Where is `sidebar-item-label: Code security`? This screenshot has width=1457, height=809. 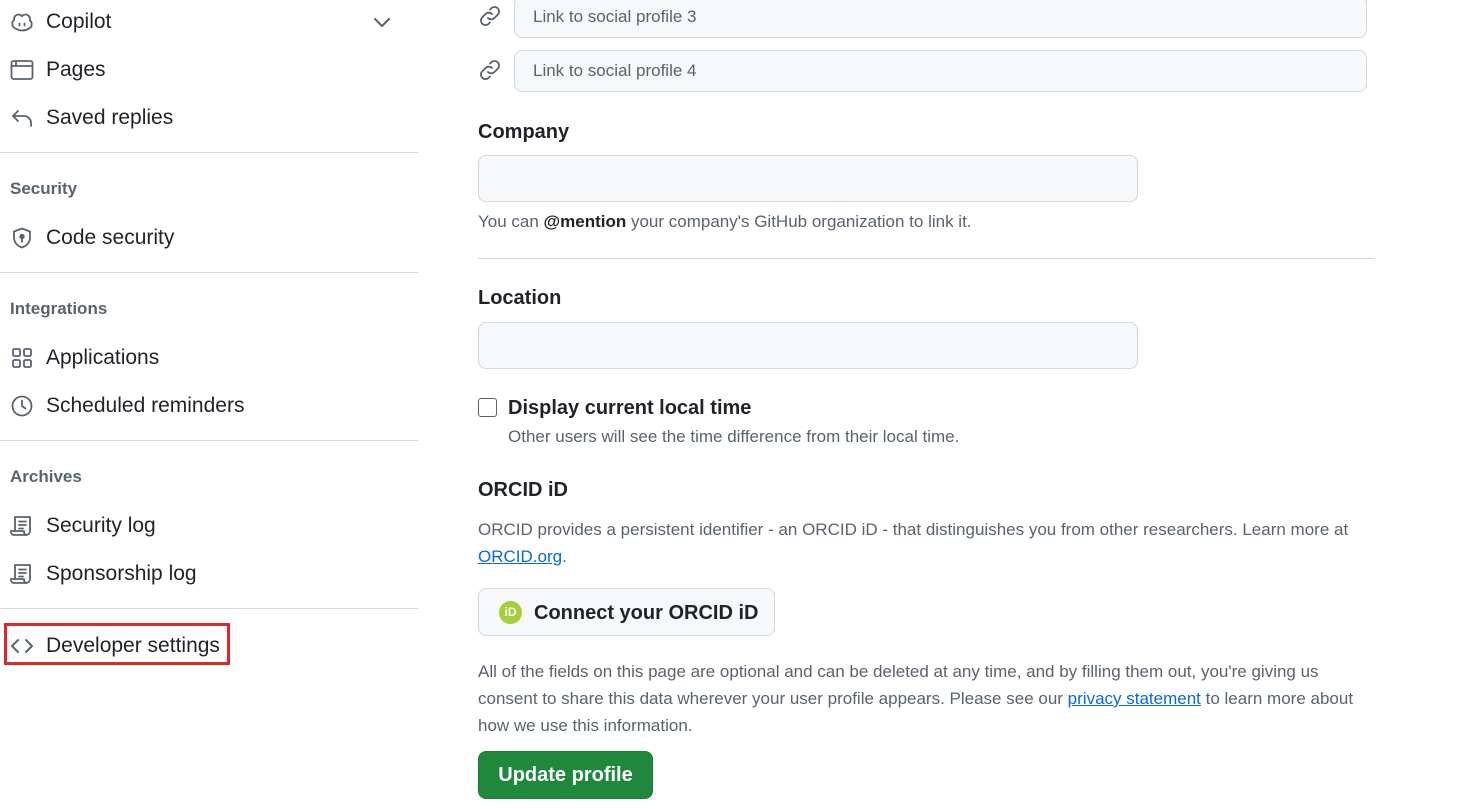 sidebar-item-label: Code security is located at coordinates (110, 237).